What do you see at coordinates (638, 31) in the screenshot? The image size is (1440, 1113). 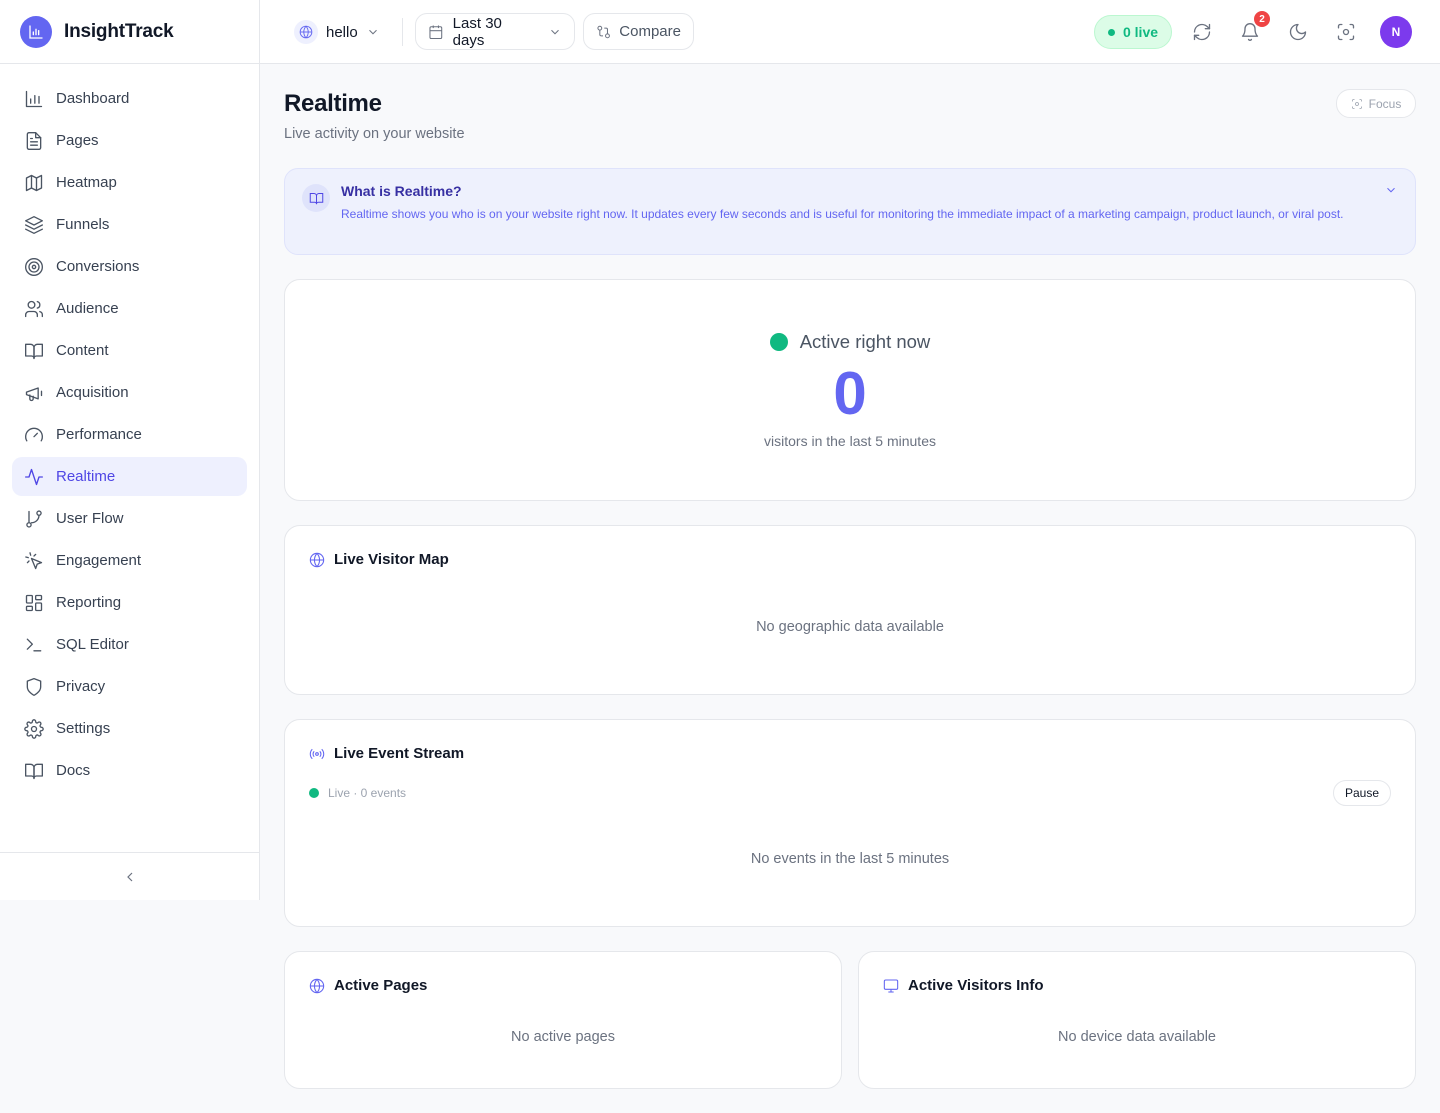 I see `compare-button: Compare` at bounding box center [638, 31].